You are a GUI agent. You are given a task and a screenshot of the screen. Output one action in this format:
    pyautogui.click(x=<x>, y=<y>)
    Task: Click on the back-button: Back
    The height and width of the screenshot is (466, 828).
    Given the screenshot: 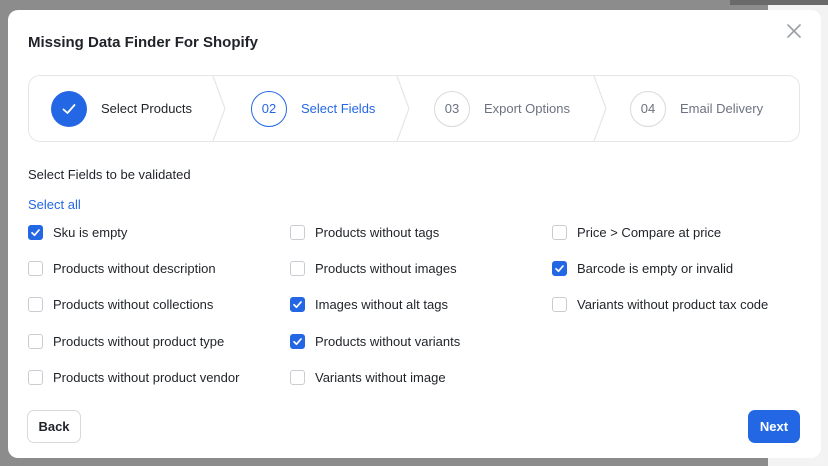 What is the action you would take?
    pyautogui.click(x=54, y=426)
    